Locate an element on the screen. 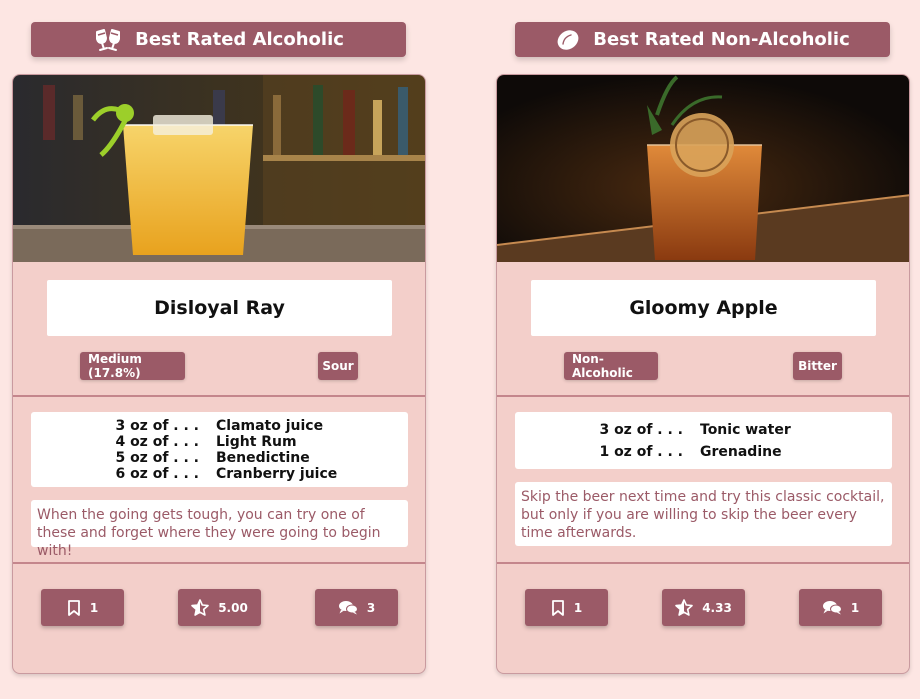  ingredient-row: 4 oz of . . . Light Rum is located at coordinates (219, 442).